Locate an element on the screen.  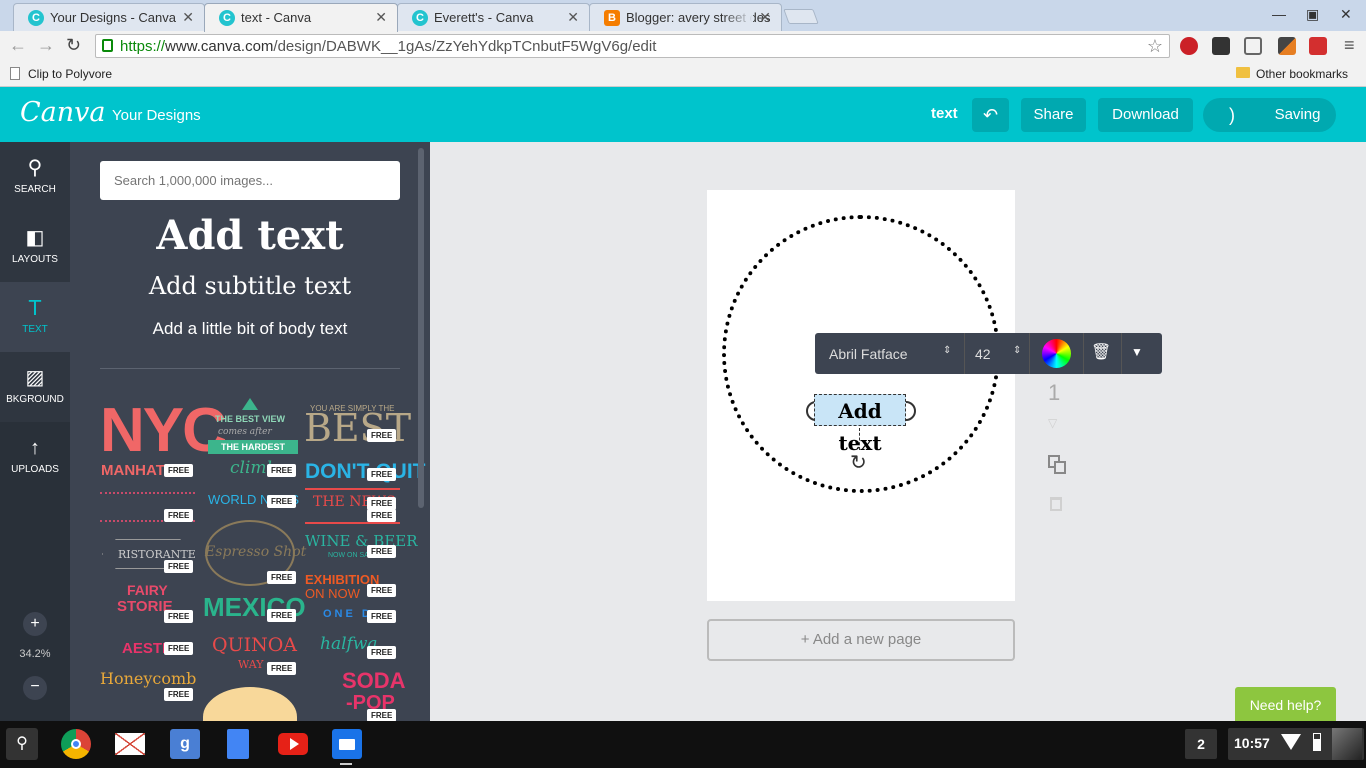
rotate-handle-icon: ↻ is located at coordinates (858, 462).